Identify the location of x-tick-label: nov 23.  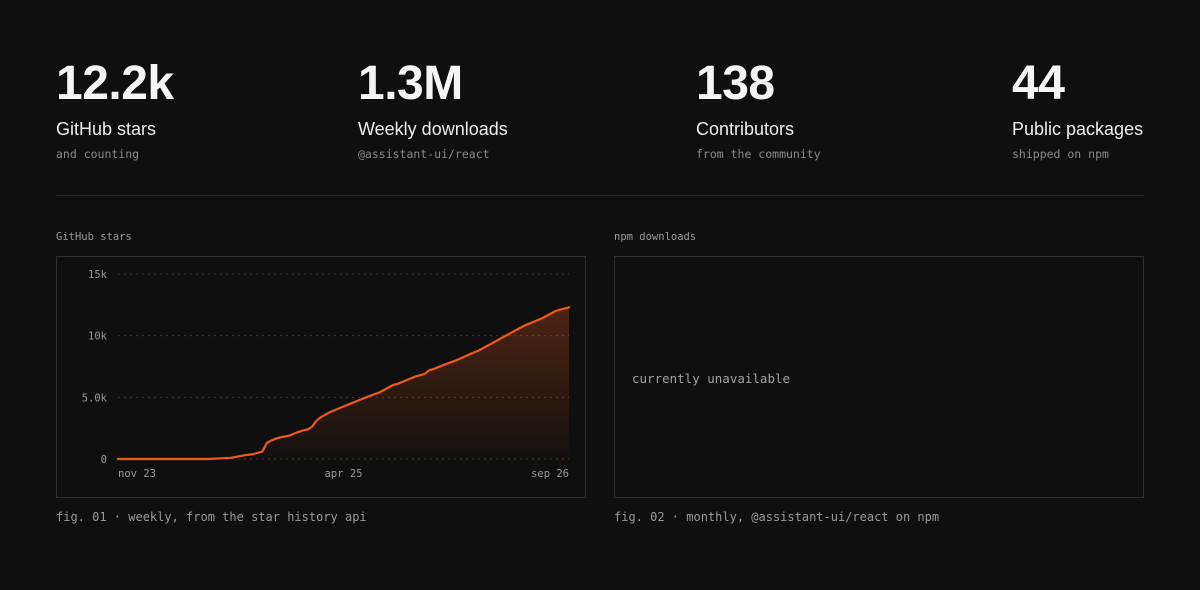
(137, 474).